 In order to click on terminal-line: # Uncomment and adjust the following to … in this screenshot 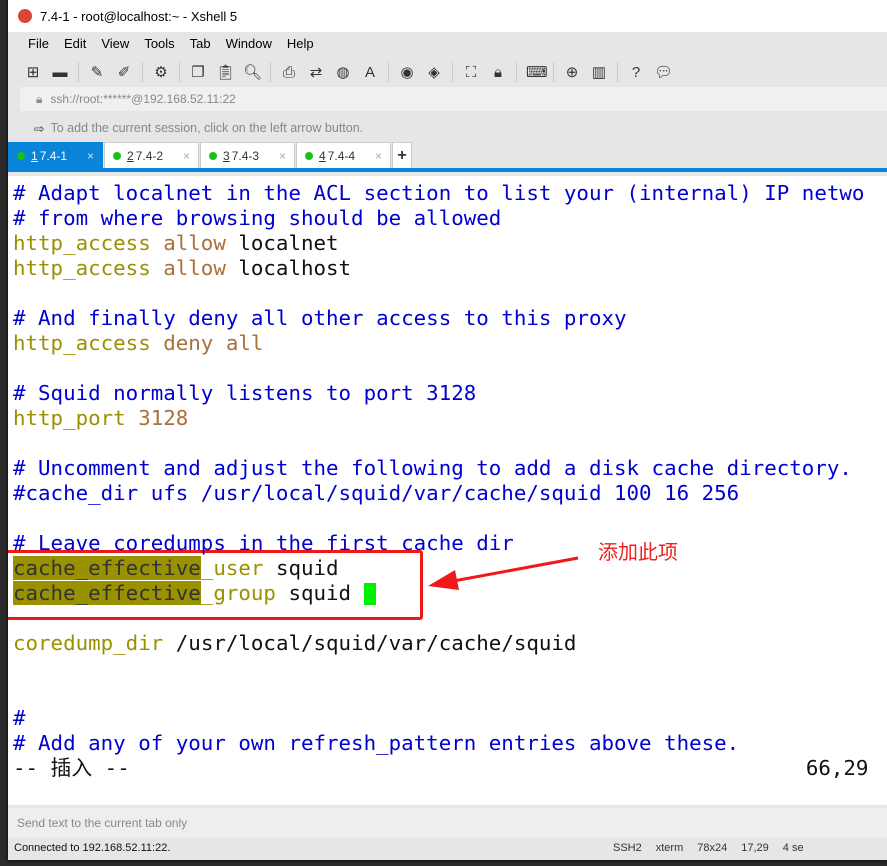, I will do `click(432, 468)`.